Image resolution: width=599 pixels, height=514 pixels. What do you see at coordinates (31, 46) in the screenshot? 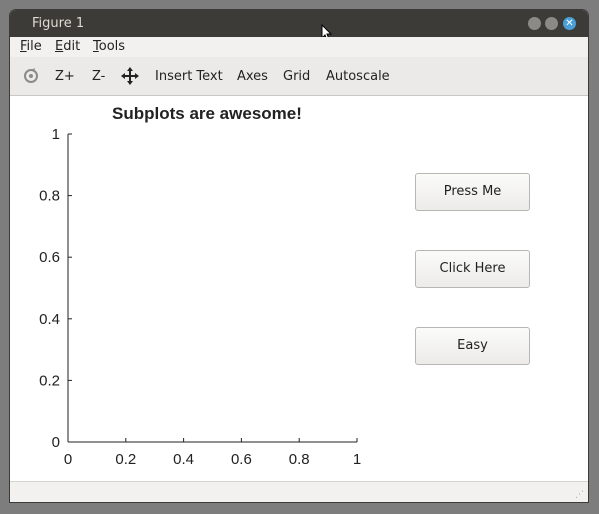
I see `menu-file: File` at bounding box center [31, 46].